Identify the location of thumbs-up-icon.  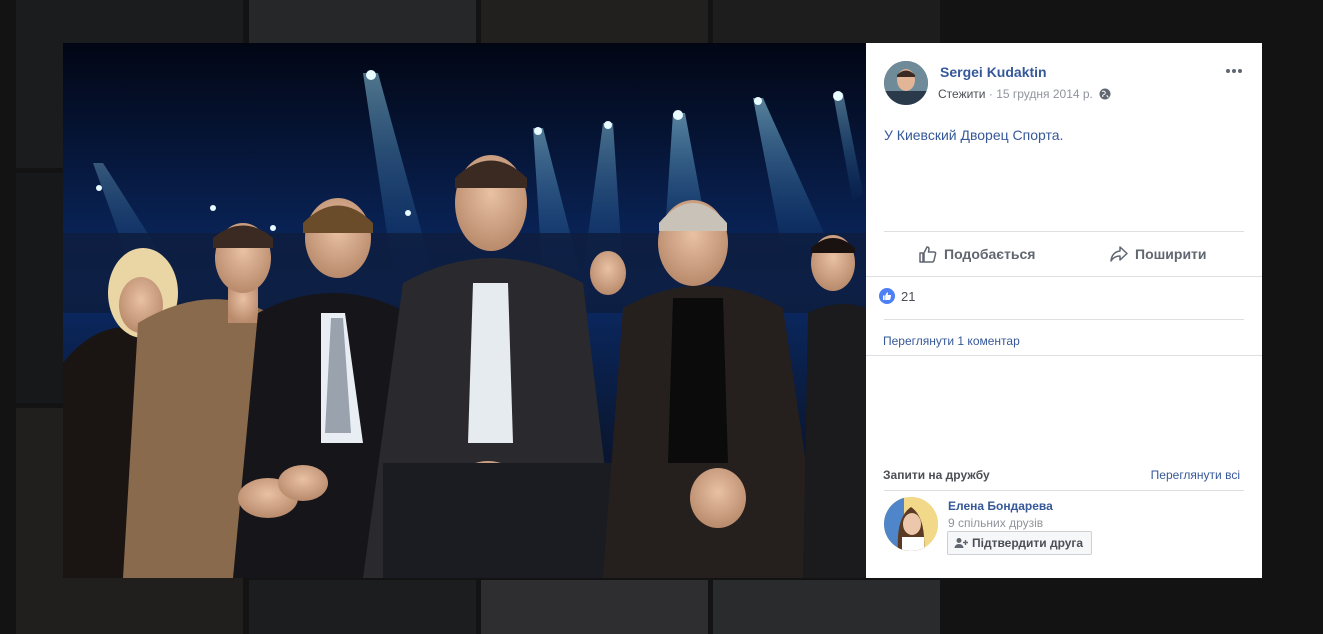
(928, 254).